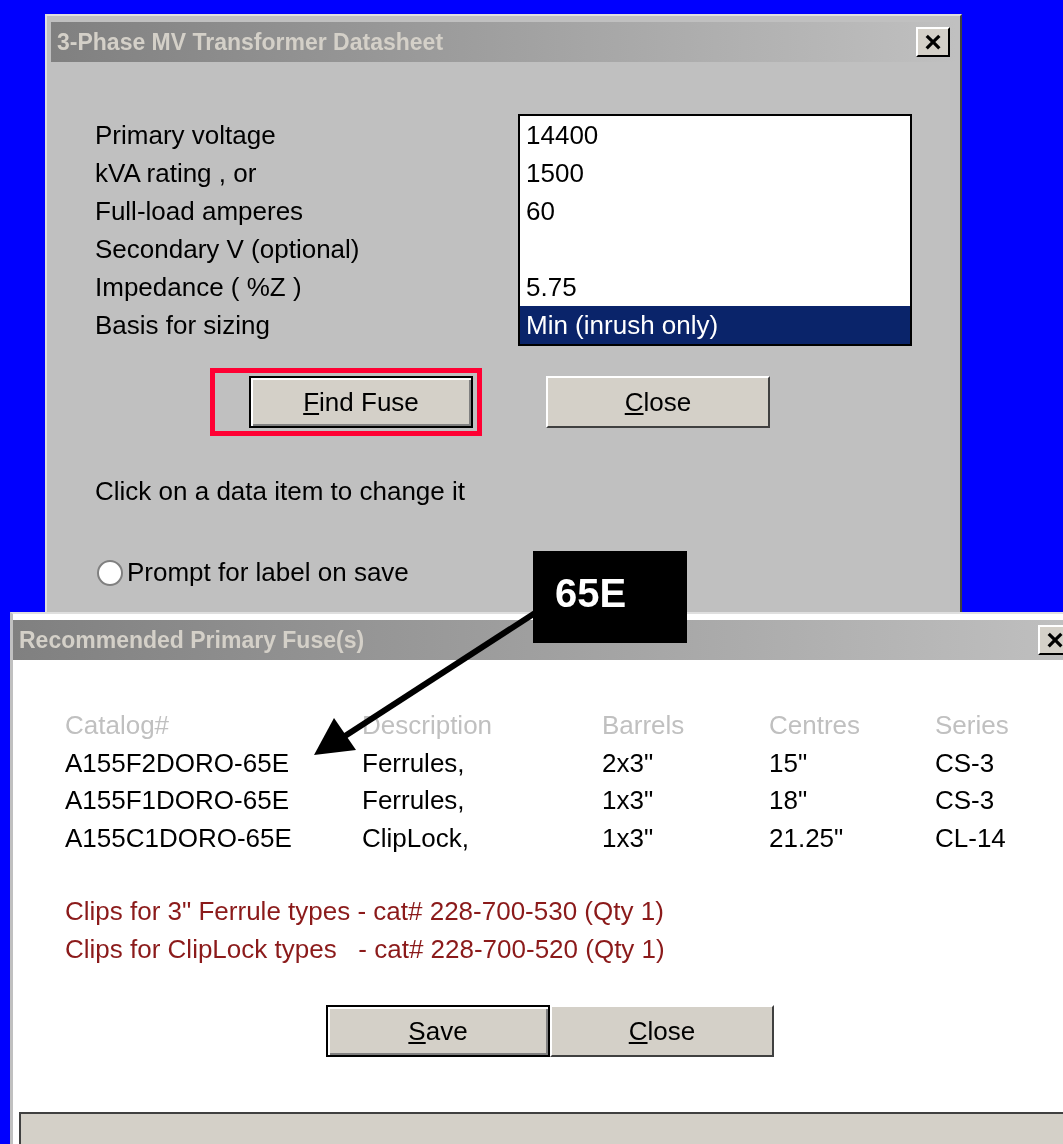 The width and height of the screenshot is (1063, 1144). I want to click on field-label: Impedance ( %Z ), so click(199, 287).